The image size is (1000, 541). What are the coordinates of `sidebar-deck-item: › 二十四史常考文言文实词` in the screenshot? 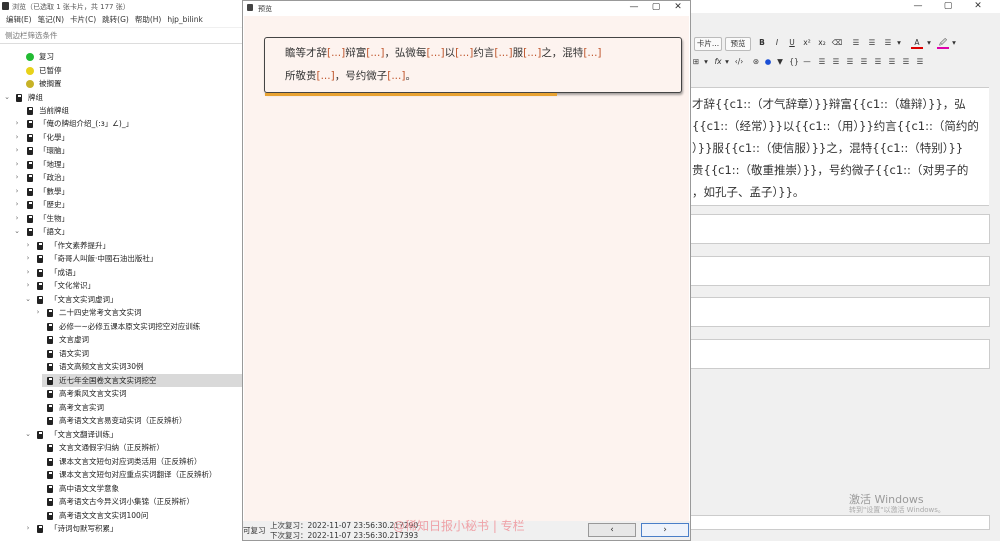 It's located at (121, 312).